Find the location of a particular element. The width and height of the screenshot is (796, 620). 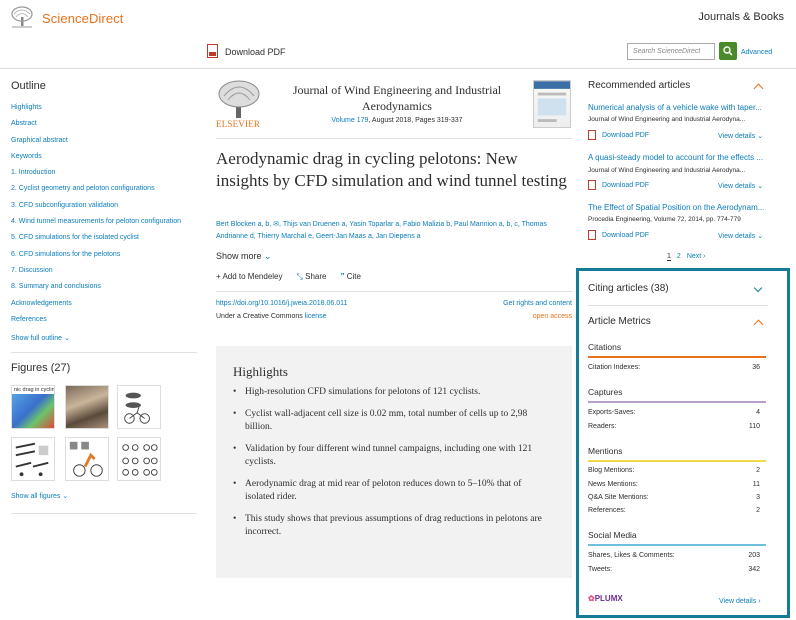

share-button: ⤡ Share is located at coordinates (312, 277).